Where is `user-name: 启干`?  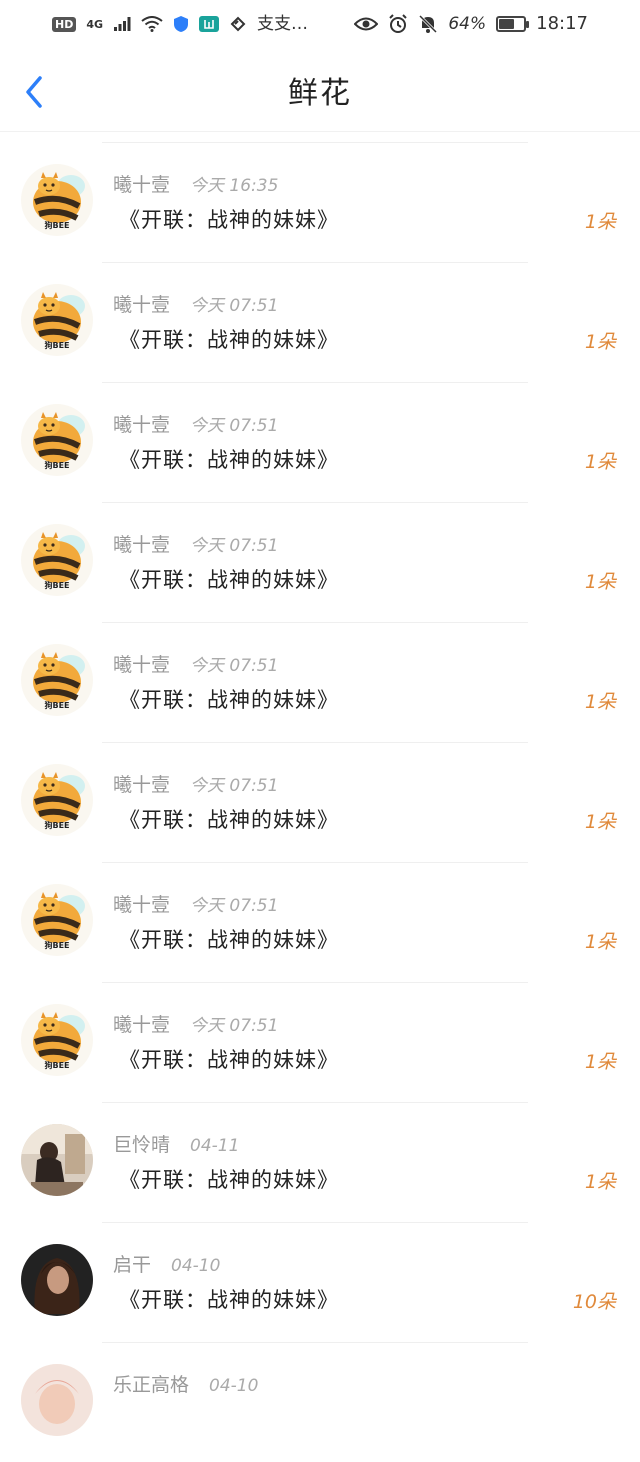
user-name: 启干 is located at coordinates (132, 1263).